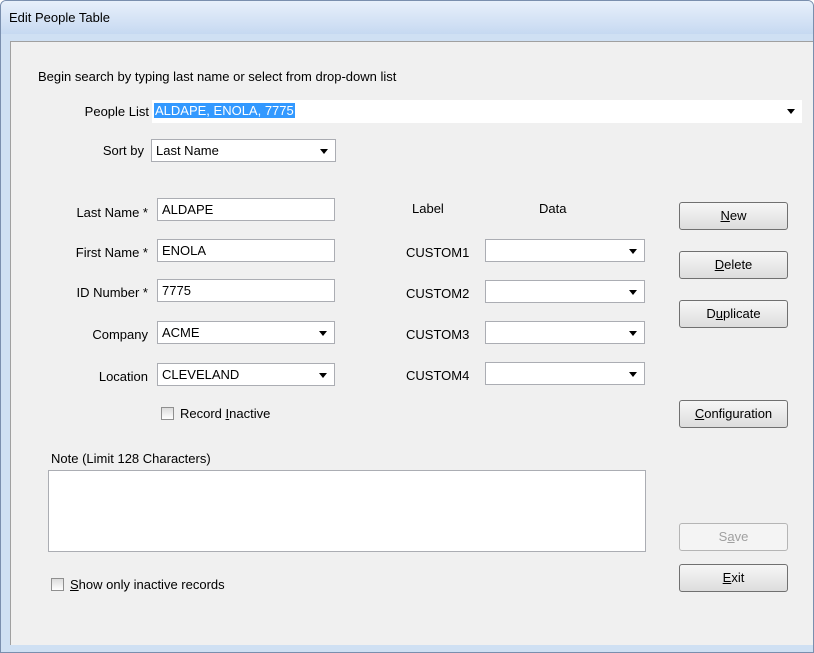 The height and width of the screenshot is (653, 814). Describe the element at coordinates (201, 374) in the screenshot. I see `location-value: CLEVELAND` at that location.